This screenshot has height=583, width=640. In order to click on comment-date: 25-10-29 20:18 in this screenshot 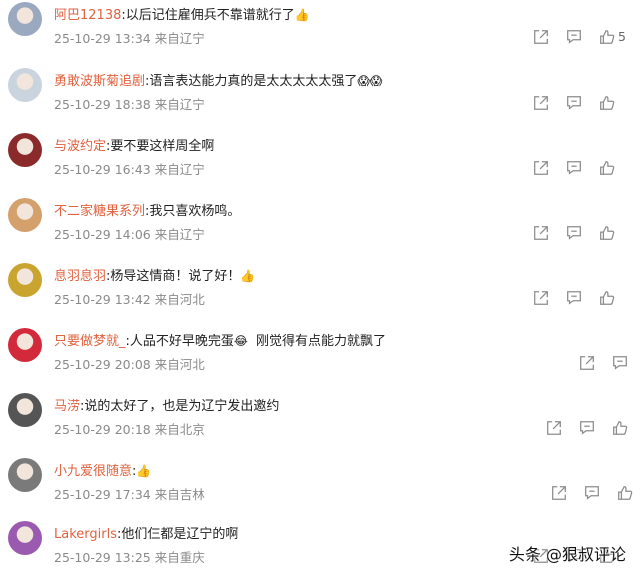, I will do `click(102, 429)`.